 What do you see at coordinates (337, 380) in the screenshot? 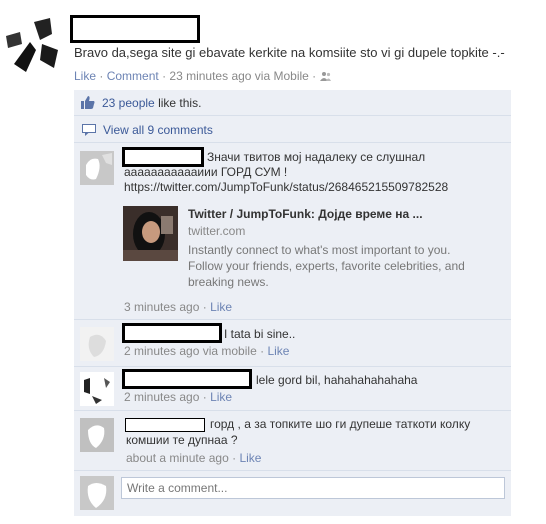
I see `comment-text: lele gord bil, hahahahahahaha` at bounding box center [337, 380].